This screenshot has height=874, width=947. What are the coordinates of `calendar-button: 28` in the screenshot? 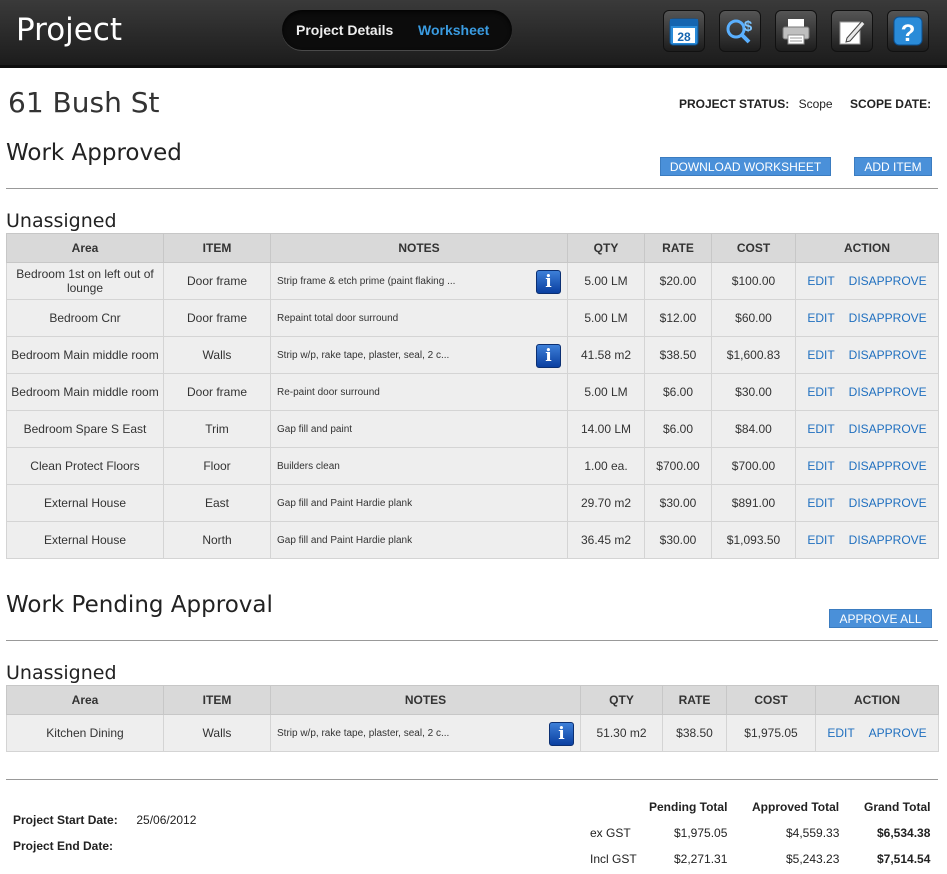 It's located at (684, 31).